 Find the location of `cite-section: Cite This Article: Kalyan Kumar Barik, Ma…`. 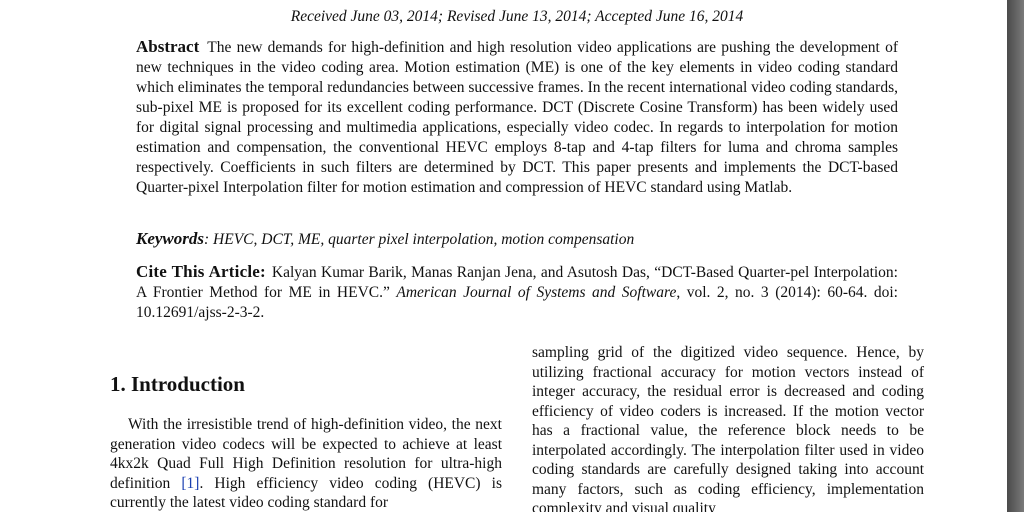

cite-section: Cite This Article: Kalyan Kumar Barik, Ma… is located at coordinates (517, 292).